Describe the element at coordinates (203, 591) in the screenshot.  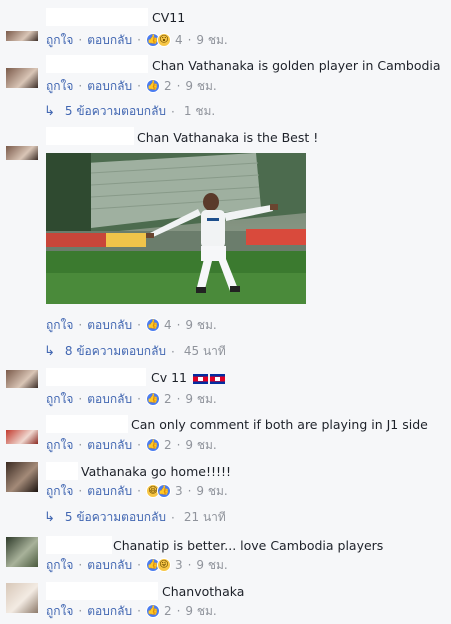
I see `comment-text: Chanvothaka` at that location.